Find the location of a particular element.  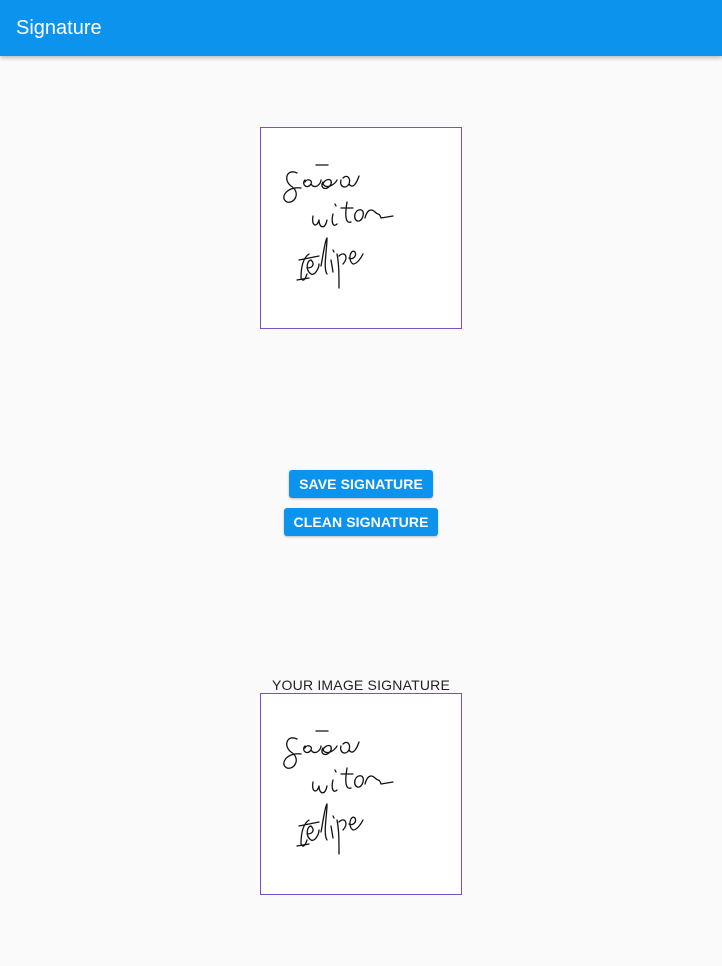

signature-image is located at coordinates (361, 794).